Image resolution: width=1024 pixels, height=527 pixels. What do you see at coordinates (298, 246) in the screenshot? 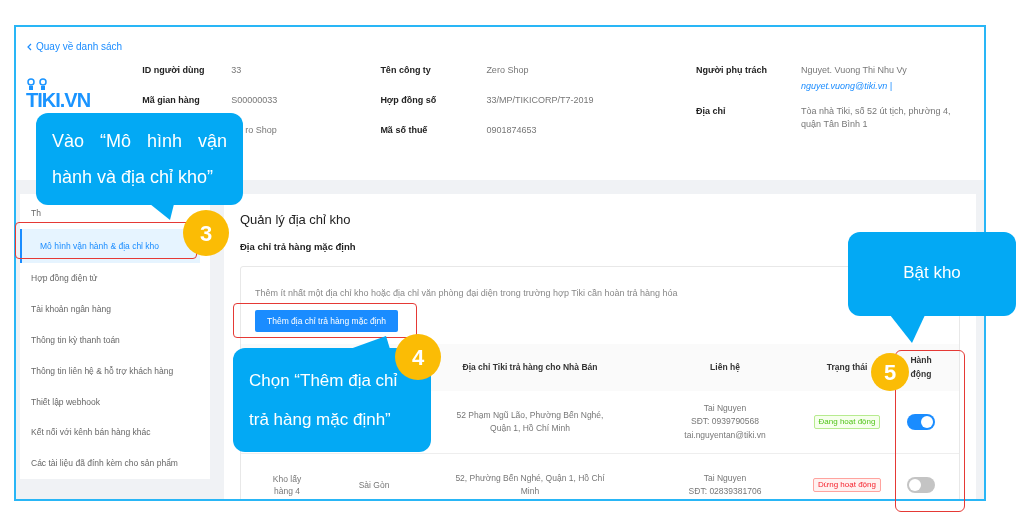
I see `section-subtitle: Địa chỉ trả hàng mặc định` at bounding box center [298, 246].